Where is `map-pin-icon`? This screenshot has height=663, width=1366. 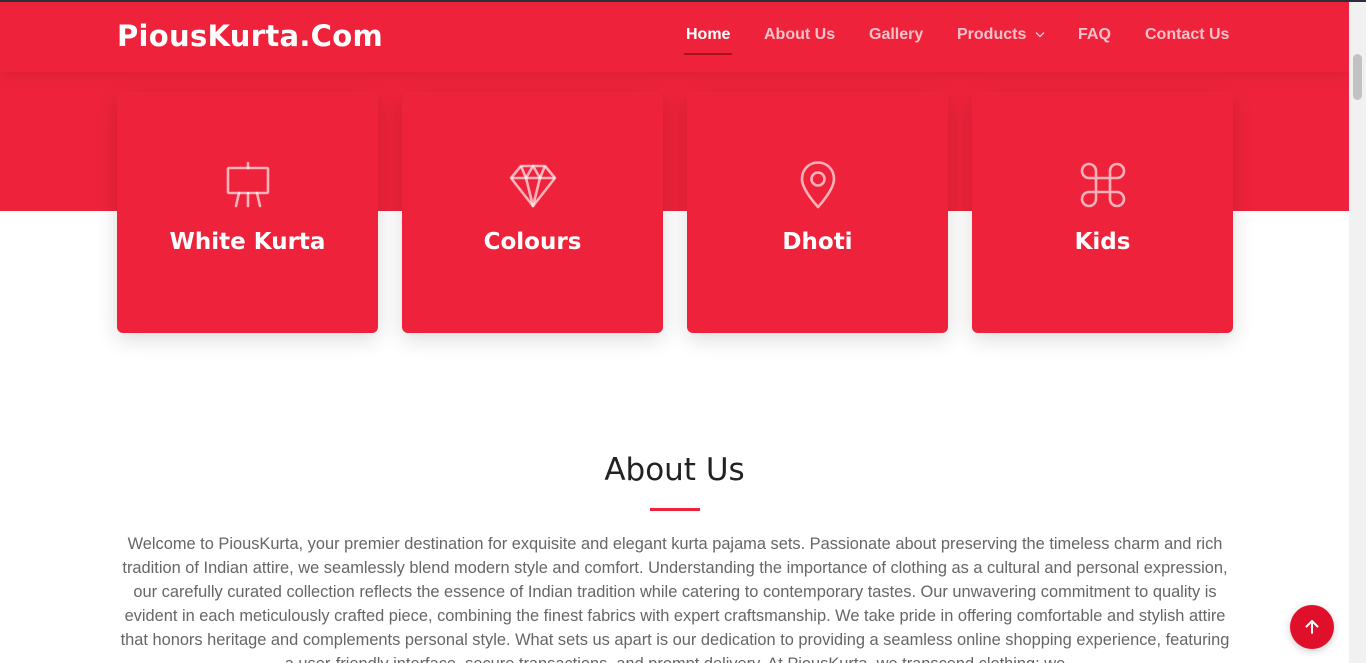
map-pin-icon is located at coordinates (817, 185).